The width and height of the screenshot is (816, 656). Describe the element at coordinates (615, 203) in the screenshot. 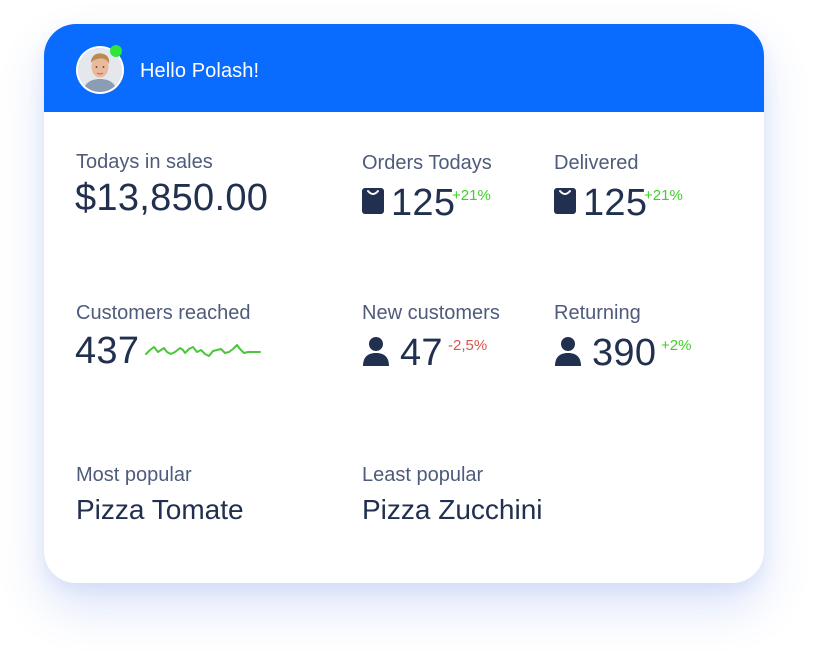

I see `delivered-value: 125` at that location.